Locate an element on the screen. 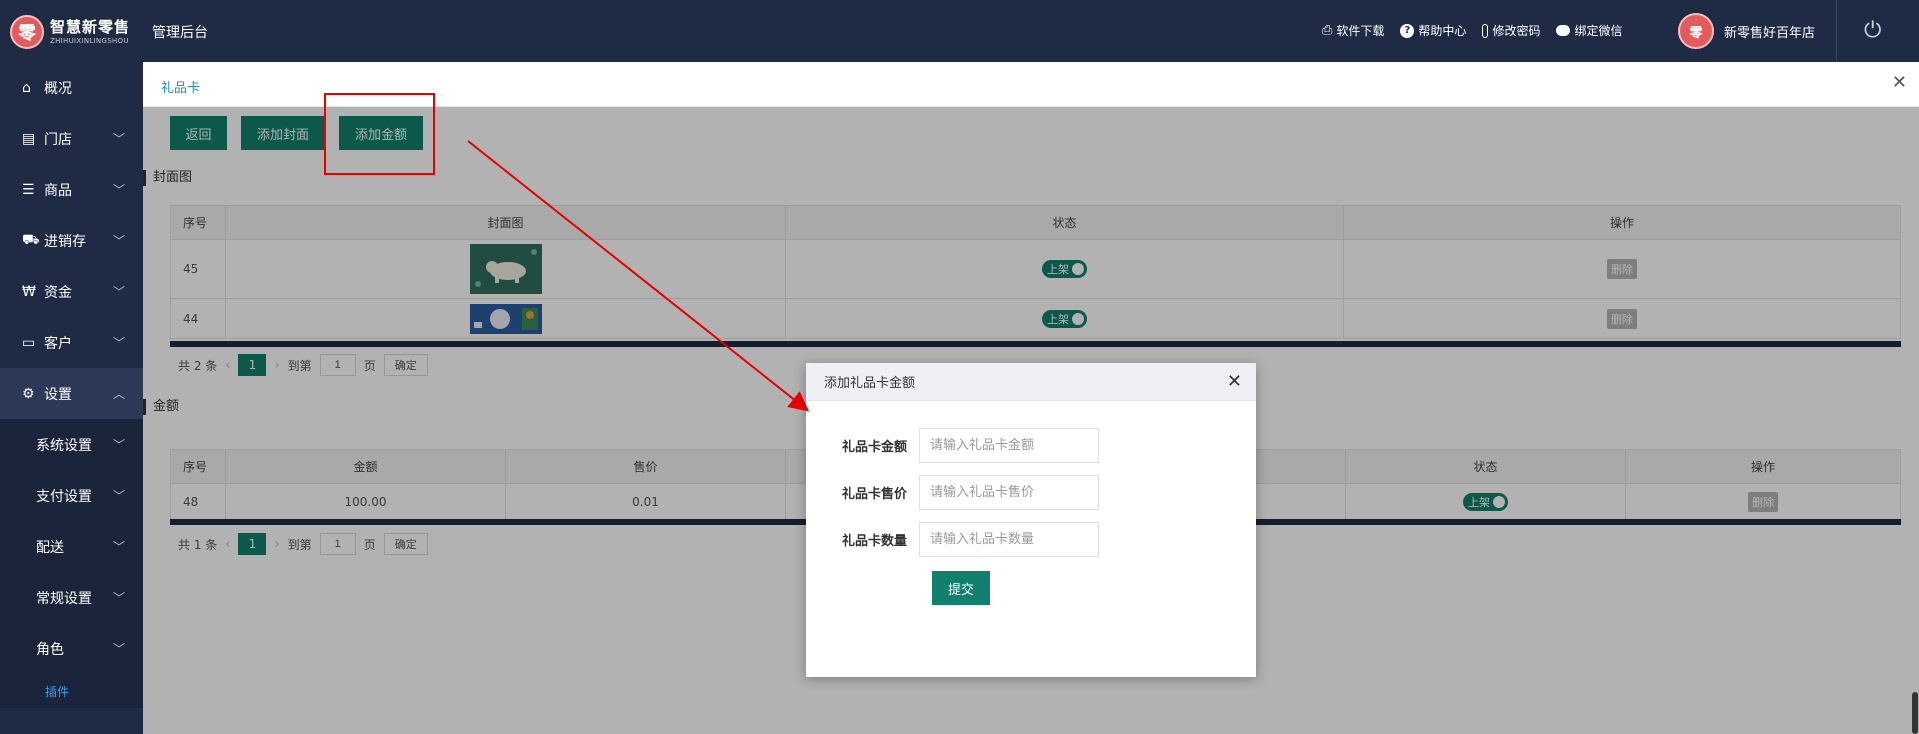 Image resolution: width=1919 pixels, height=734 pixels. page-scrollbar is located at coordinates (1915, 713).